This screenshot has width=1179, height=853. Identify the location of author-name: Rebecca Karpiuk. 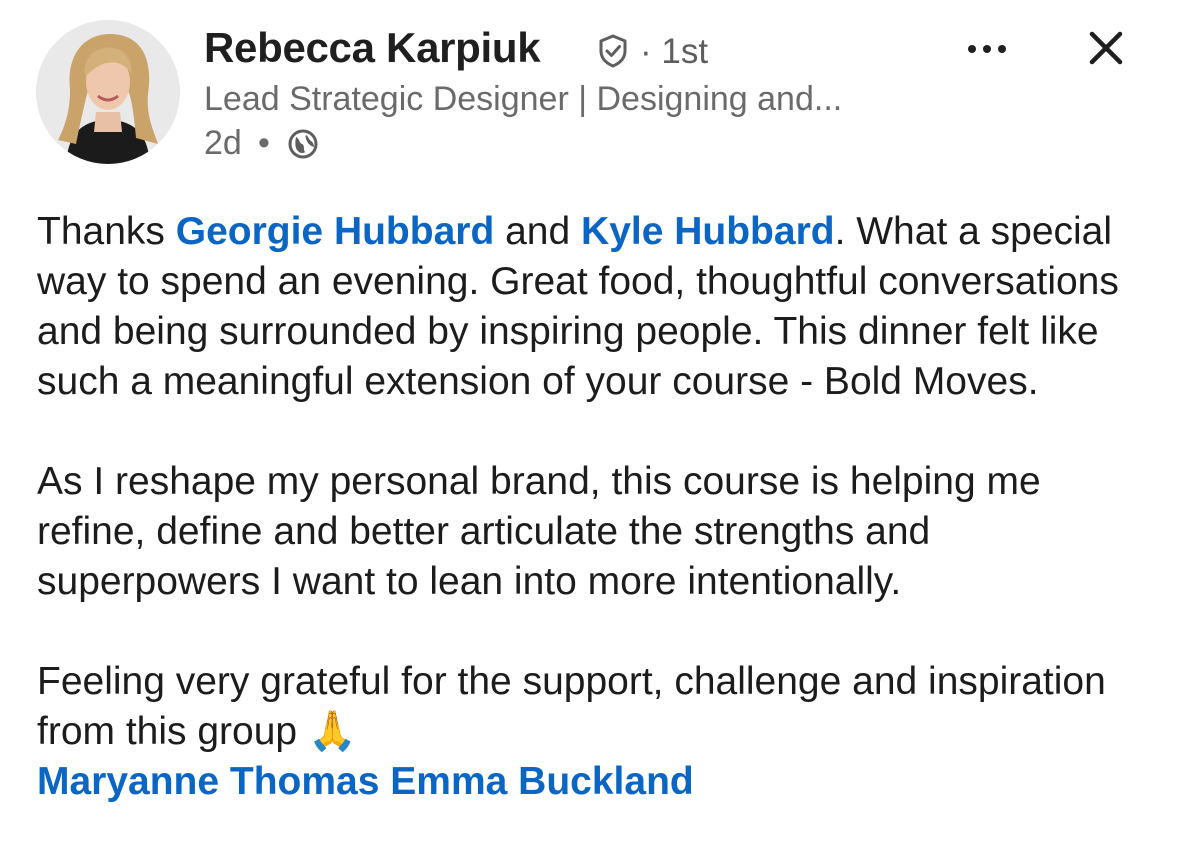
(372, 48).